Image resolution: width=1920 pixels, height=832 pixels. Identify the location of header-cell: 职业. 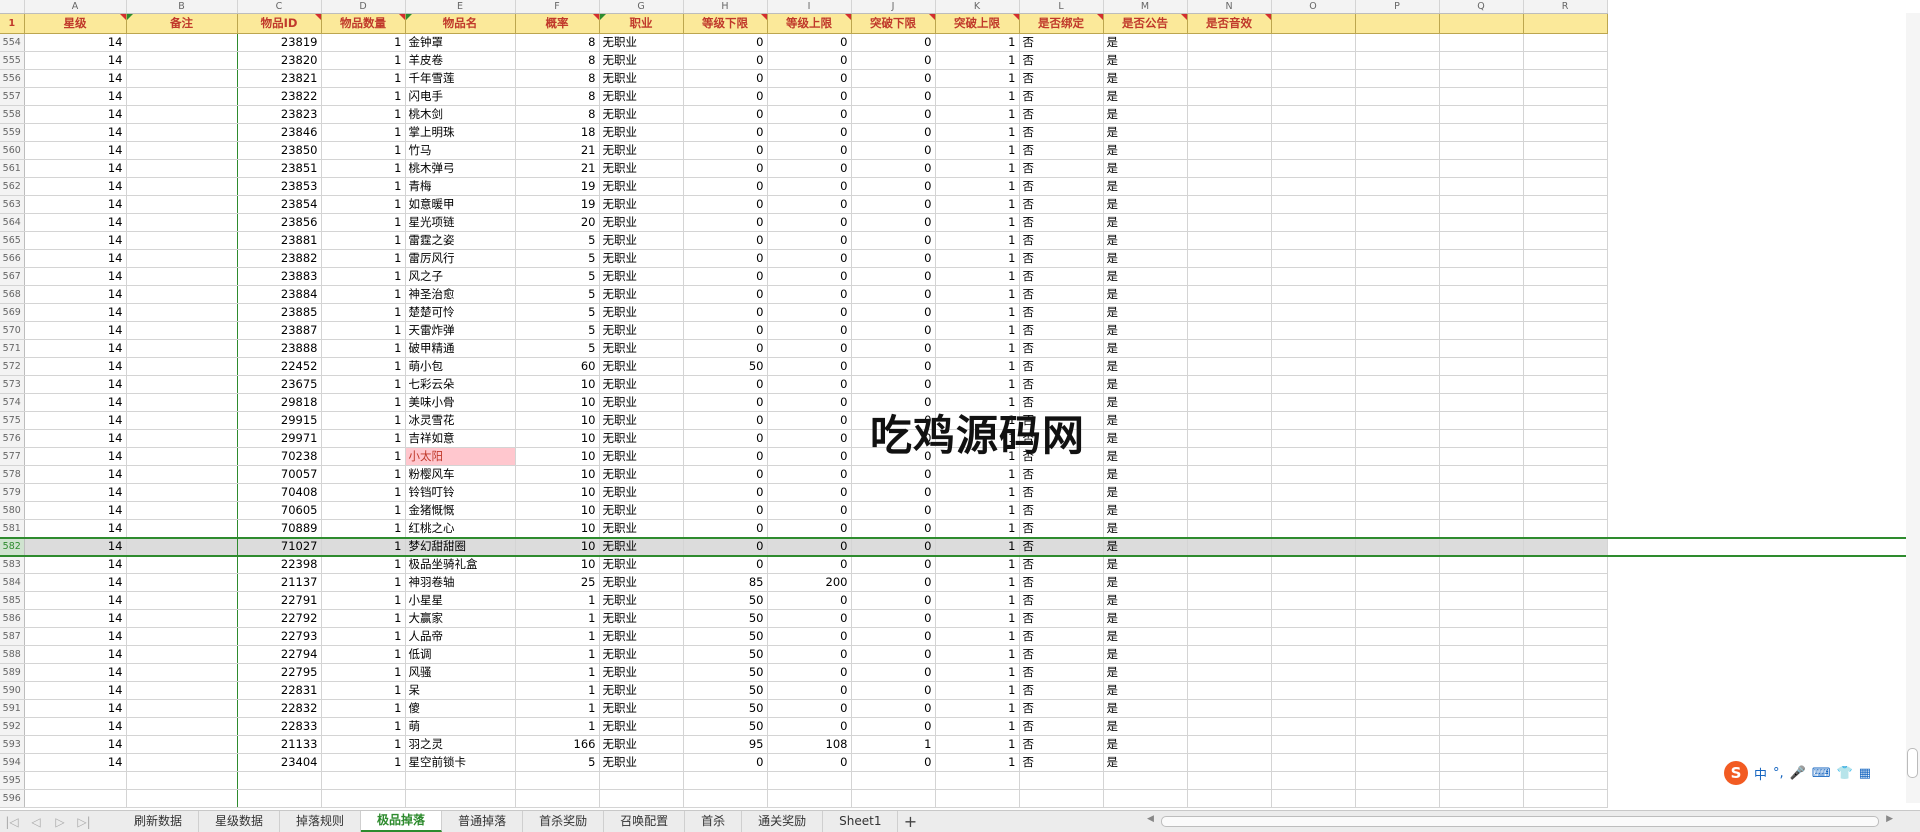
(641, 23).